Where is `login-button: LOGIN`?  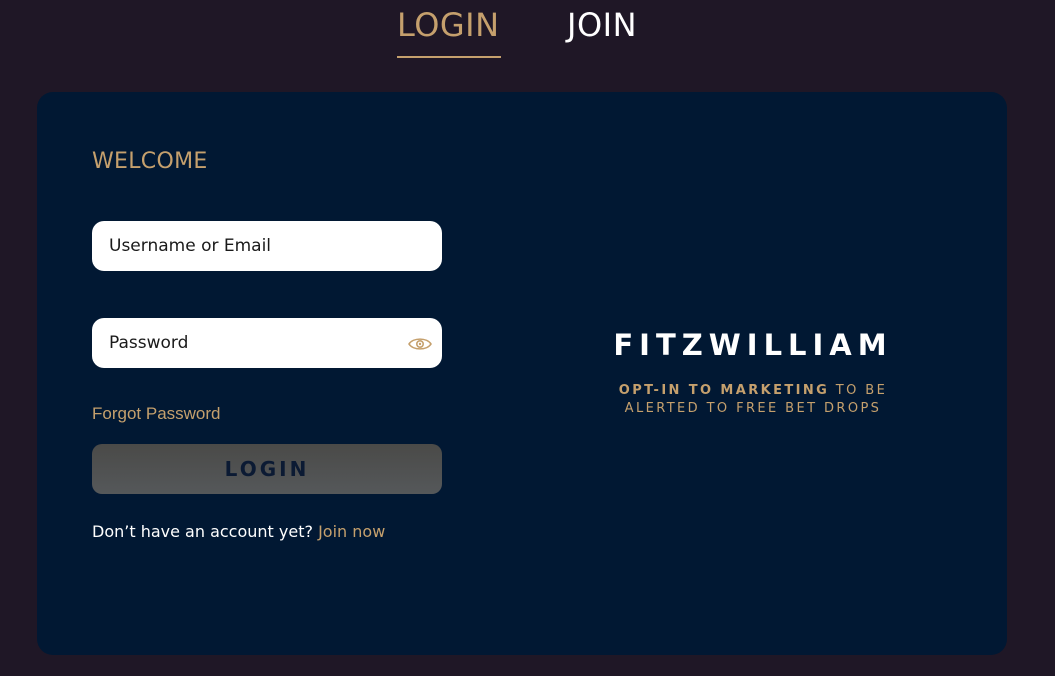 login-button: LOGIN is located at coordinates (267, 469).